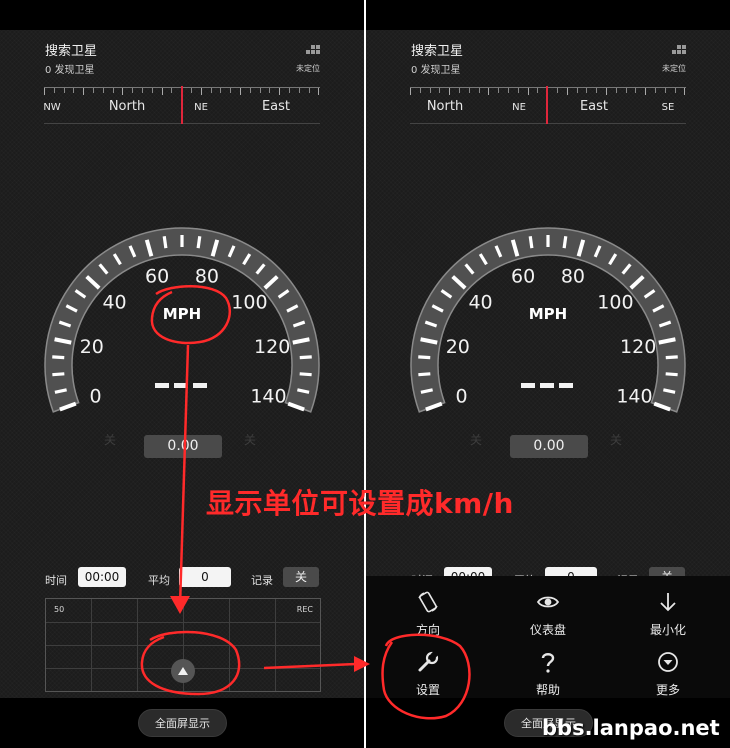  Describe the element at coordinates (548, 663) in the screenshot. I see `question-icon` at that location.